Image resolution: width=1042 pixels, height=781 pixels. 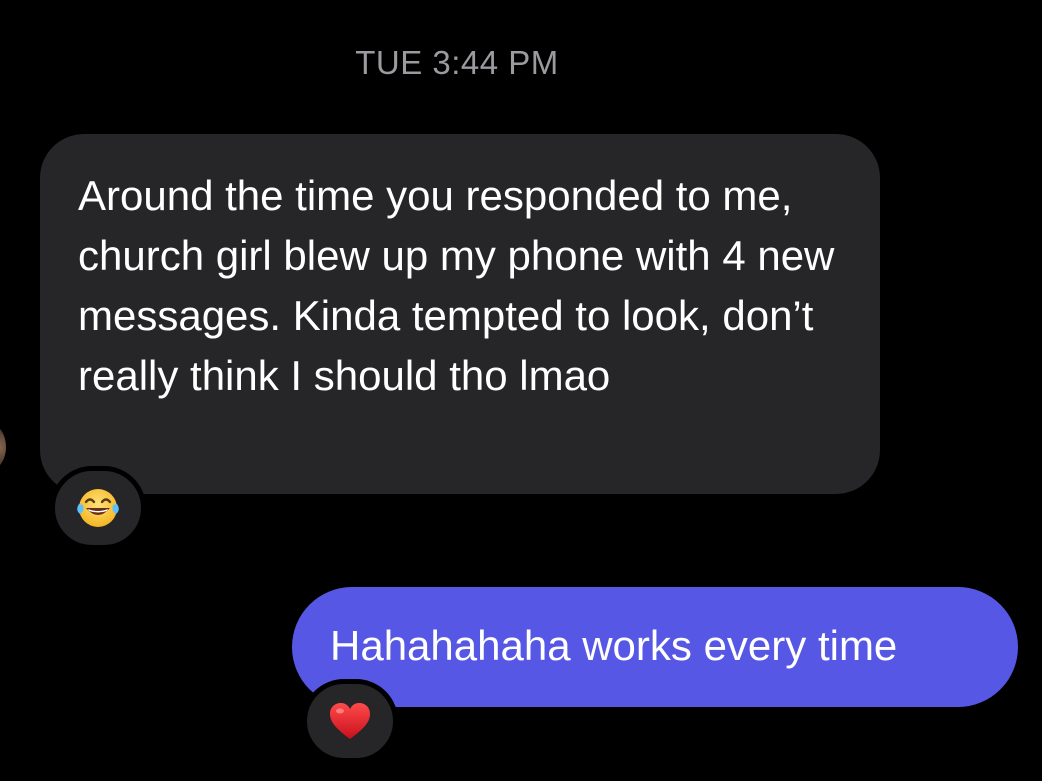 I want to click on outgoing-message-reaction, so click(x=350, y=721).